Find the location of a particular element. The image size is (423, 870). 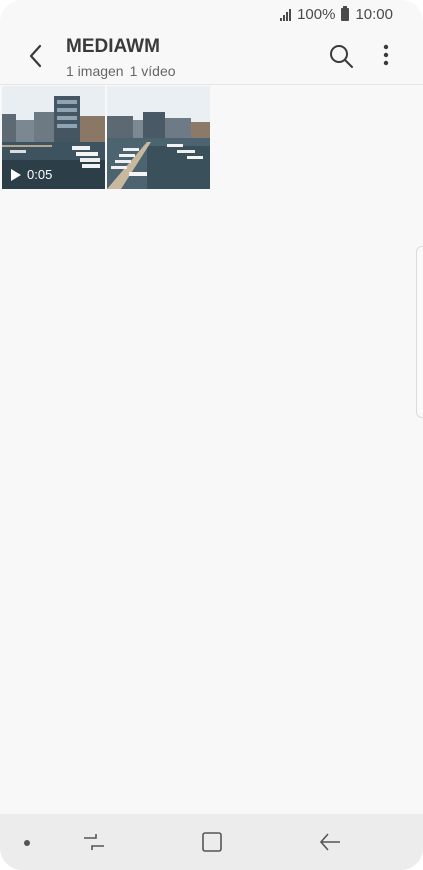

media-grid: 0:05 is located at coordinates (106, 137).